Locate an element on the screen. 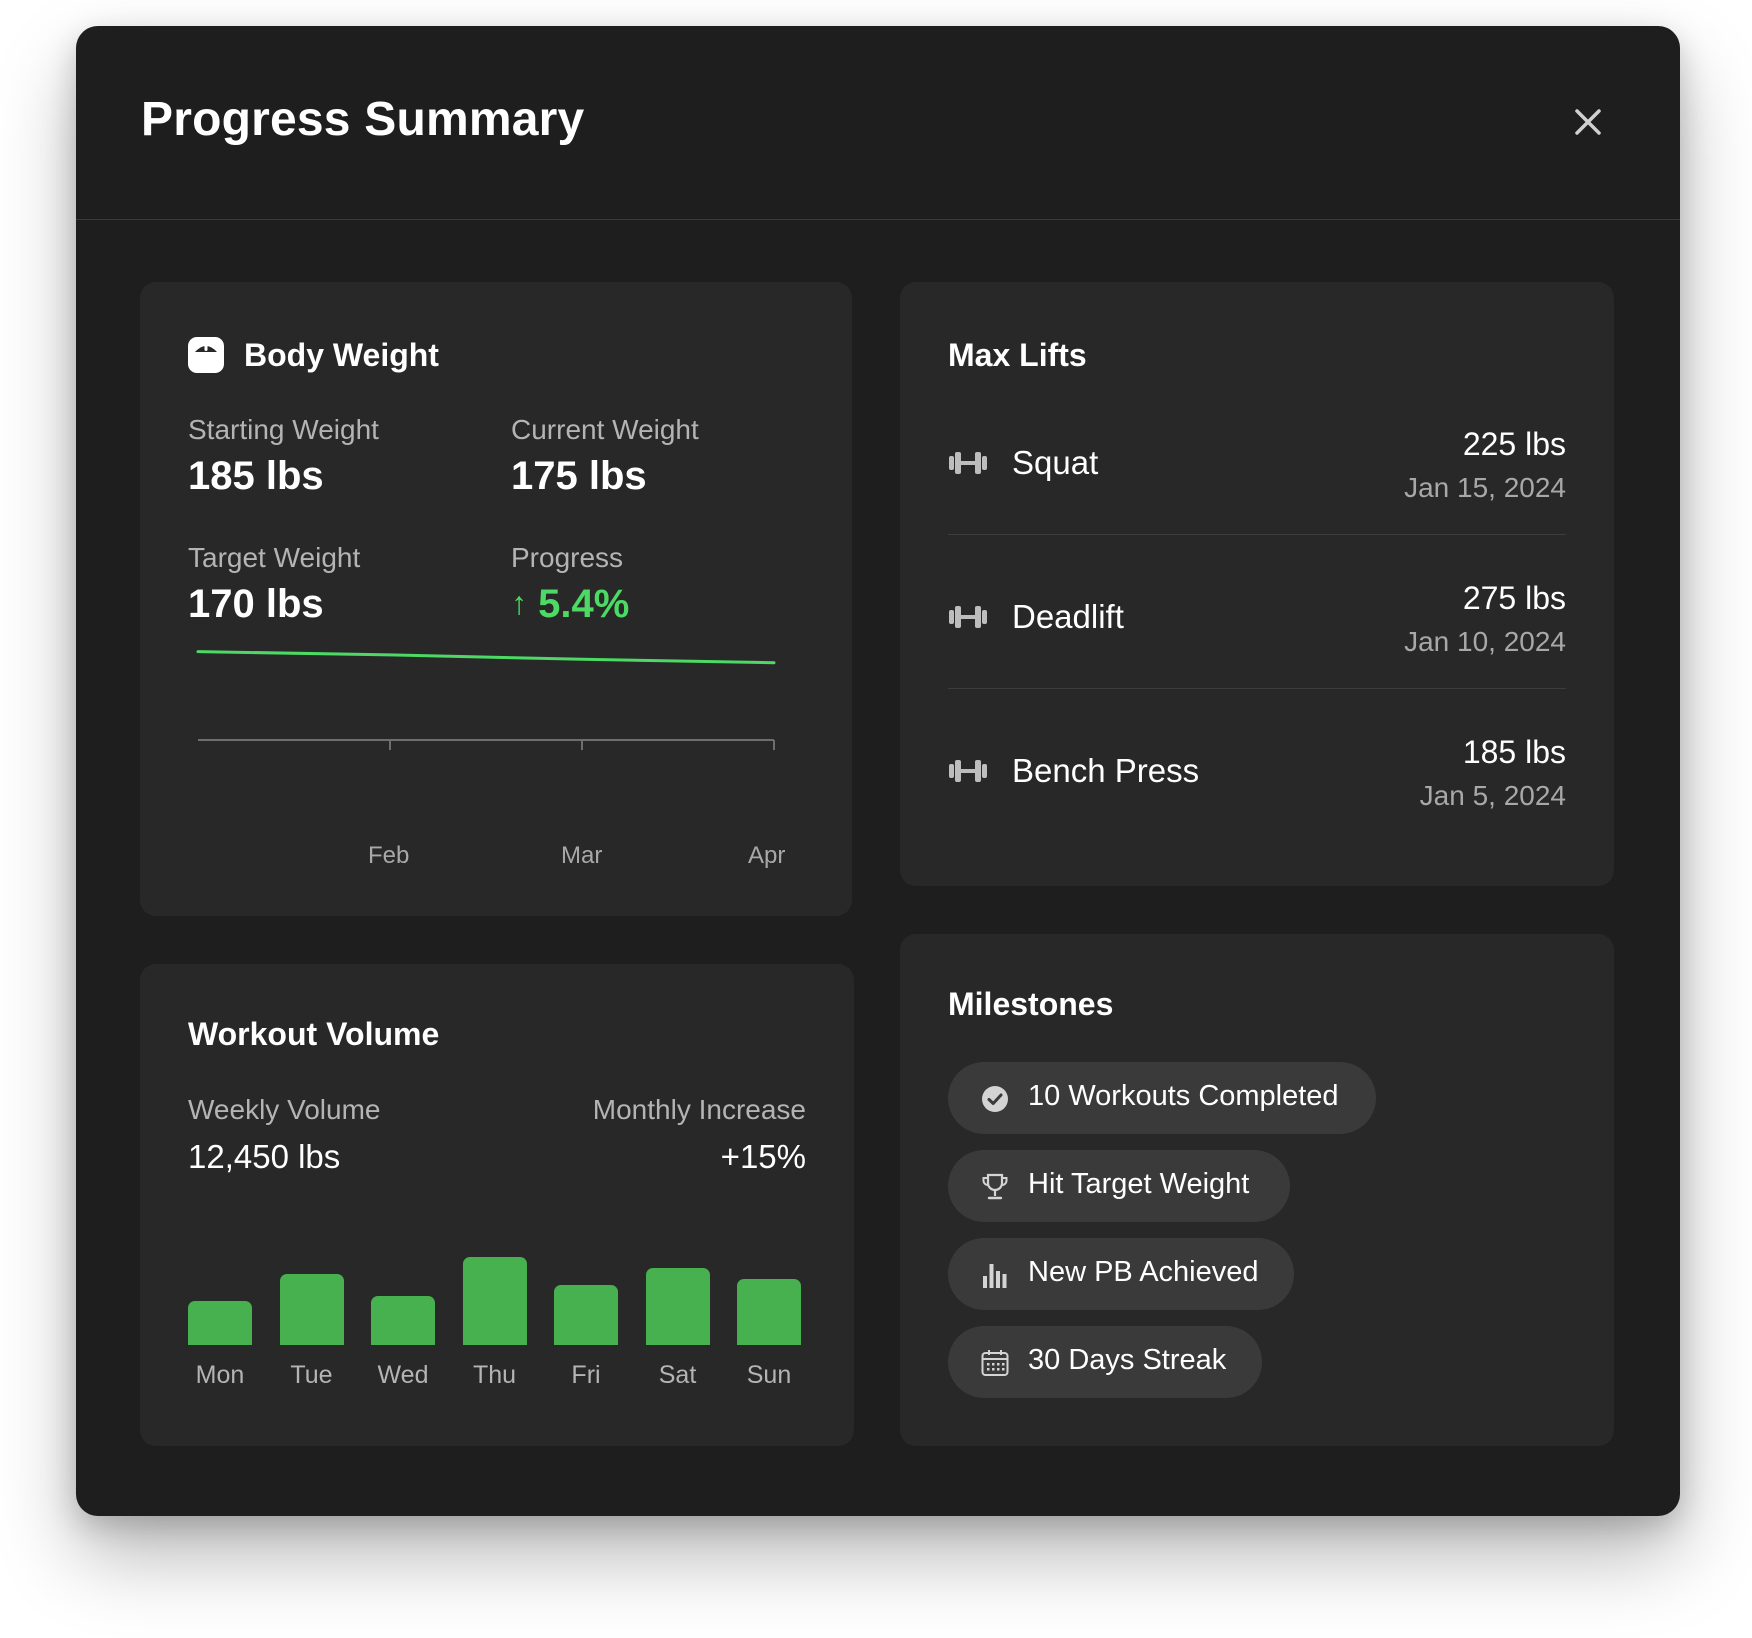 This screenshot has width=1752, height=1638. milestone-30-days-streak: 30 Days Streak is located at coordinates (1105, 1362).